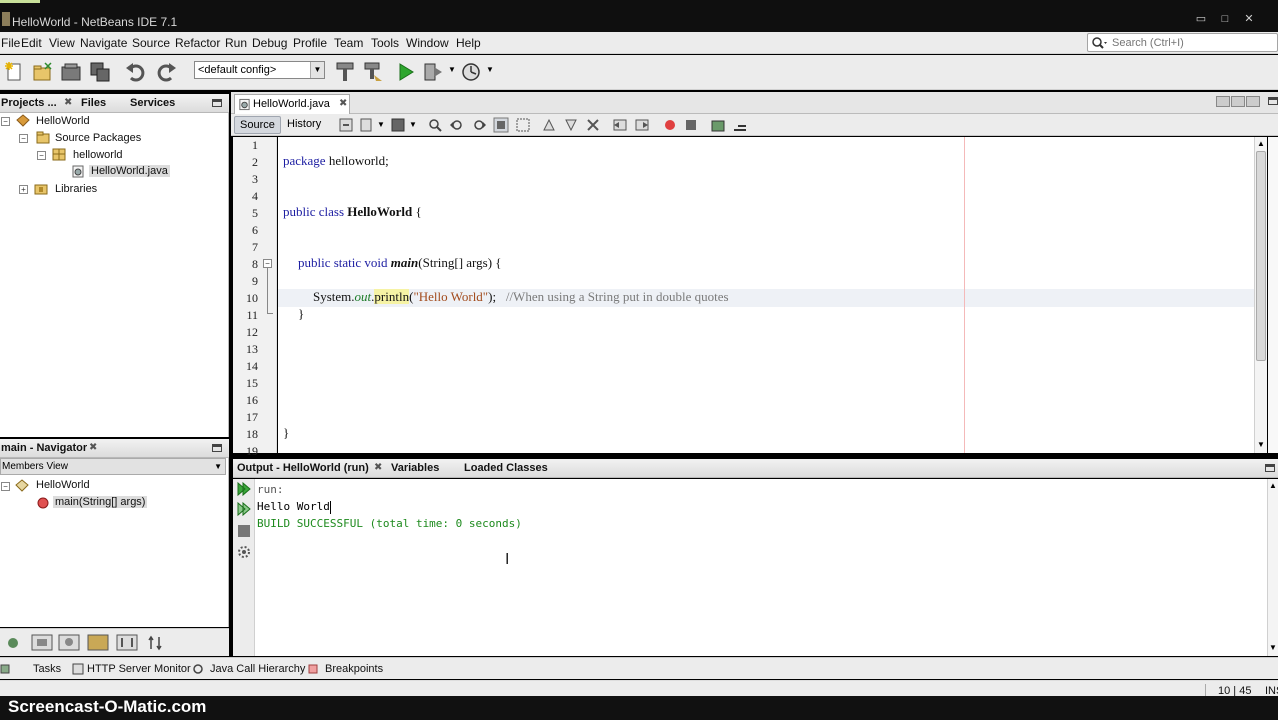 This screenshot has width=1278, height=720. Describe the element at coordinates (385, 43) in the screenshot. I see `menu-tools: Tools` at that location.